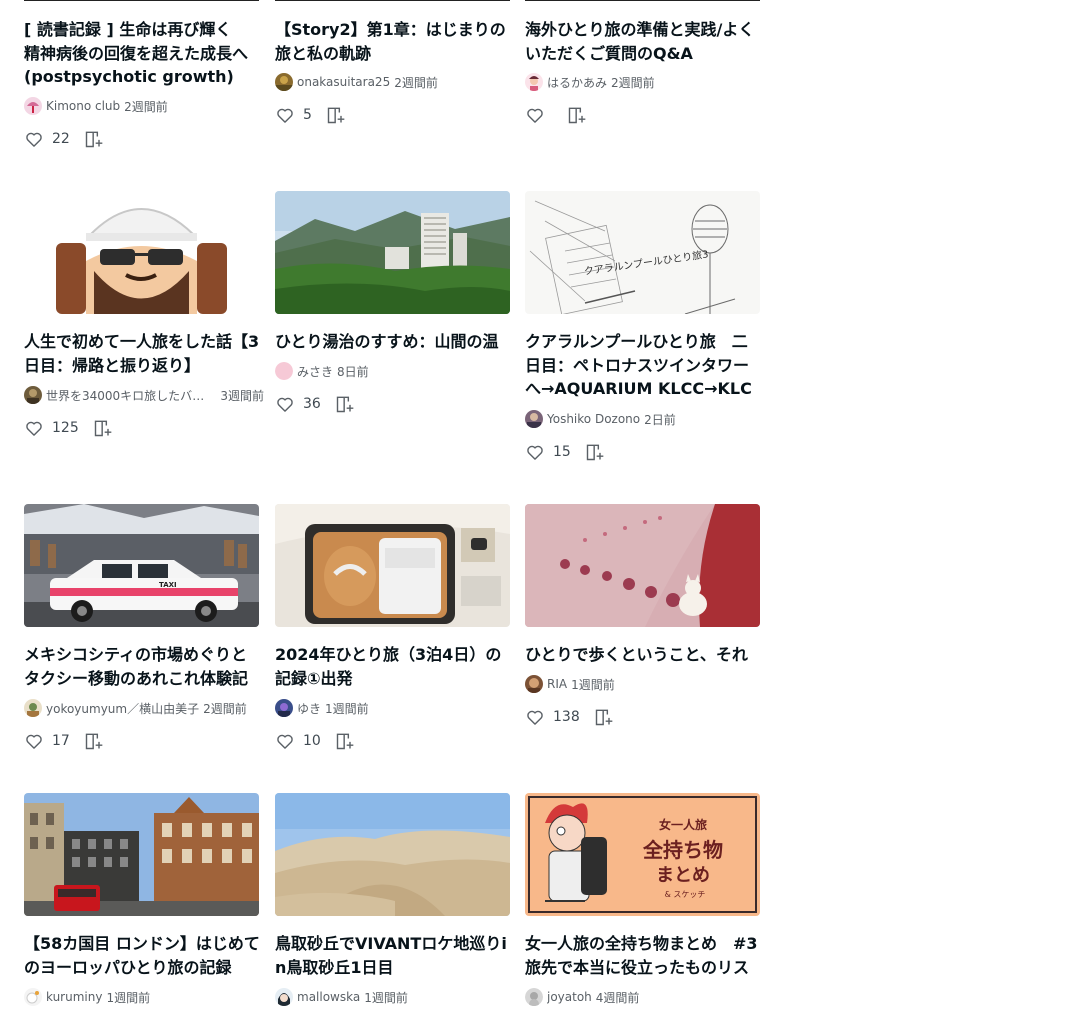 This screenshot has width=1080, height=1024. I want to click on article-title: 鳥取砂丘でVIVANTロケ地巡りin鳥取砂丘1日目, so click(393, 956).